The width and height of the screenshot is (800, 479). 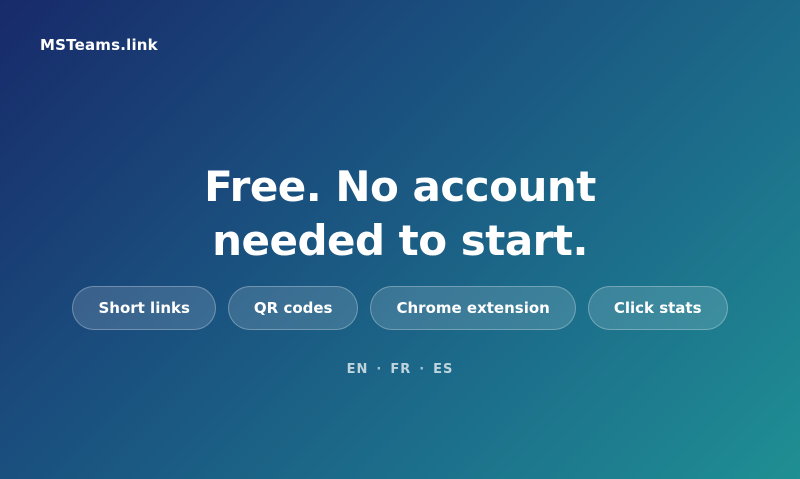 I want to click on site-logo: MSTeams.link, so click(x=99, y=45).